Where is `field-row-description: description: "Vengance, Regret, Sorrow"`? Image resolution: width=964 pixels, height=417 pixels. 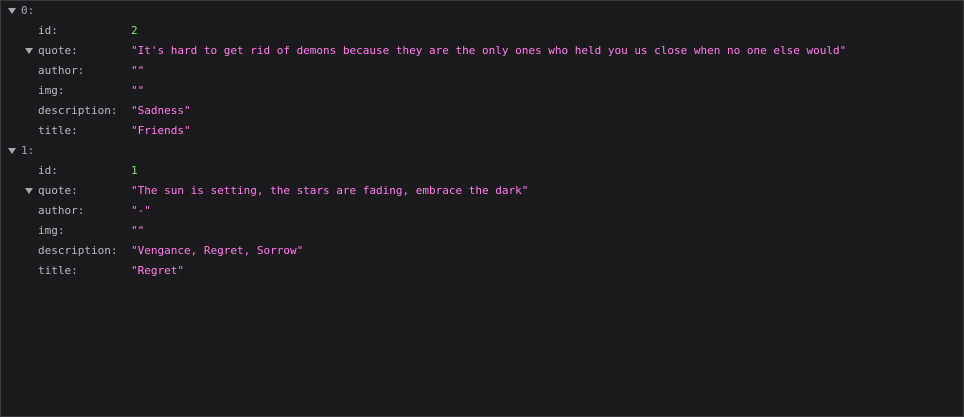 field-row-description: description: "Vengance, Regret, Sorrow" is located at coordinates (482, 251).